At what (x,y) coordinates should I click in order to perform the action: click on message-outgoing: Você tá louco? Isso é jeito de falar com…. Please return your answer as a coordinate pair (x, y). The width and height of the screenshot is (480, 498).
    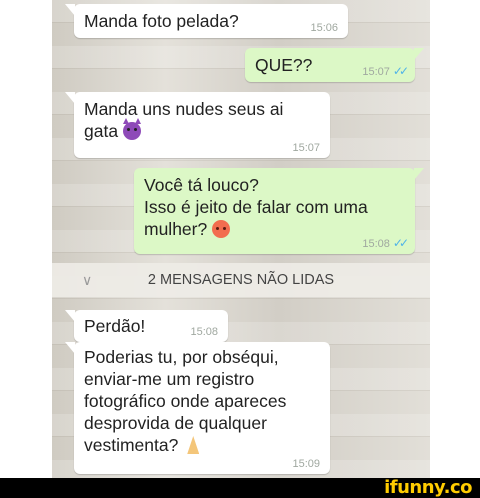
    Looking at the image, I should click on (279, 211).